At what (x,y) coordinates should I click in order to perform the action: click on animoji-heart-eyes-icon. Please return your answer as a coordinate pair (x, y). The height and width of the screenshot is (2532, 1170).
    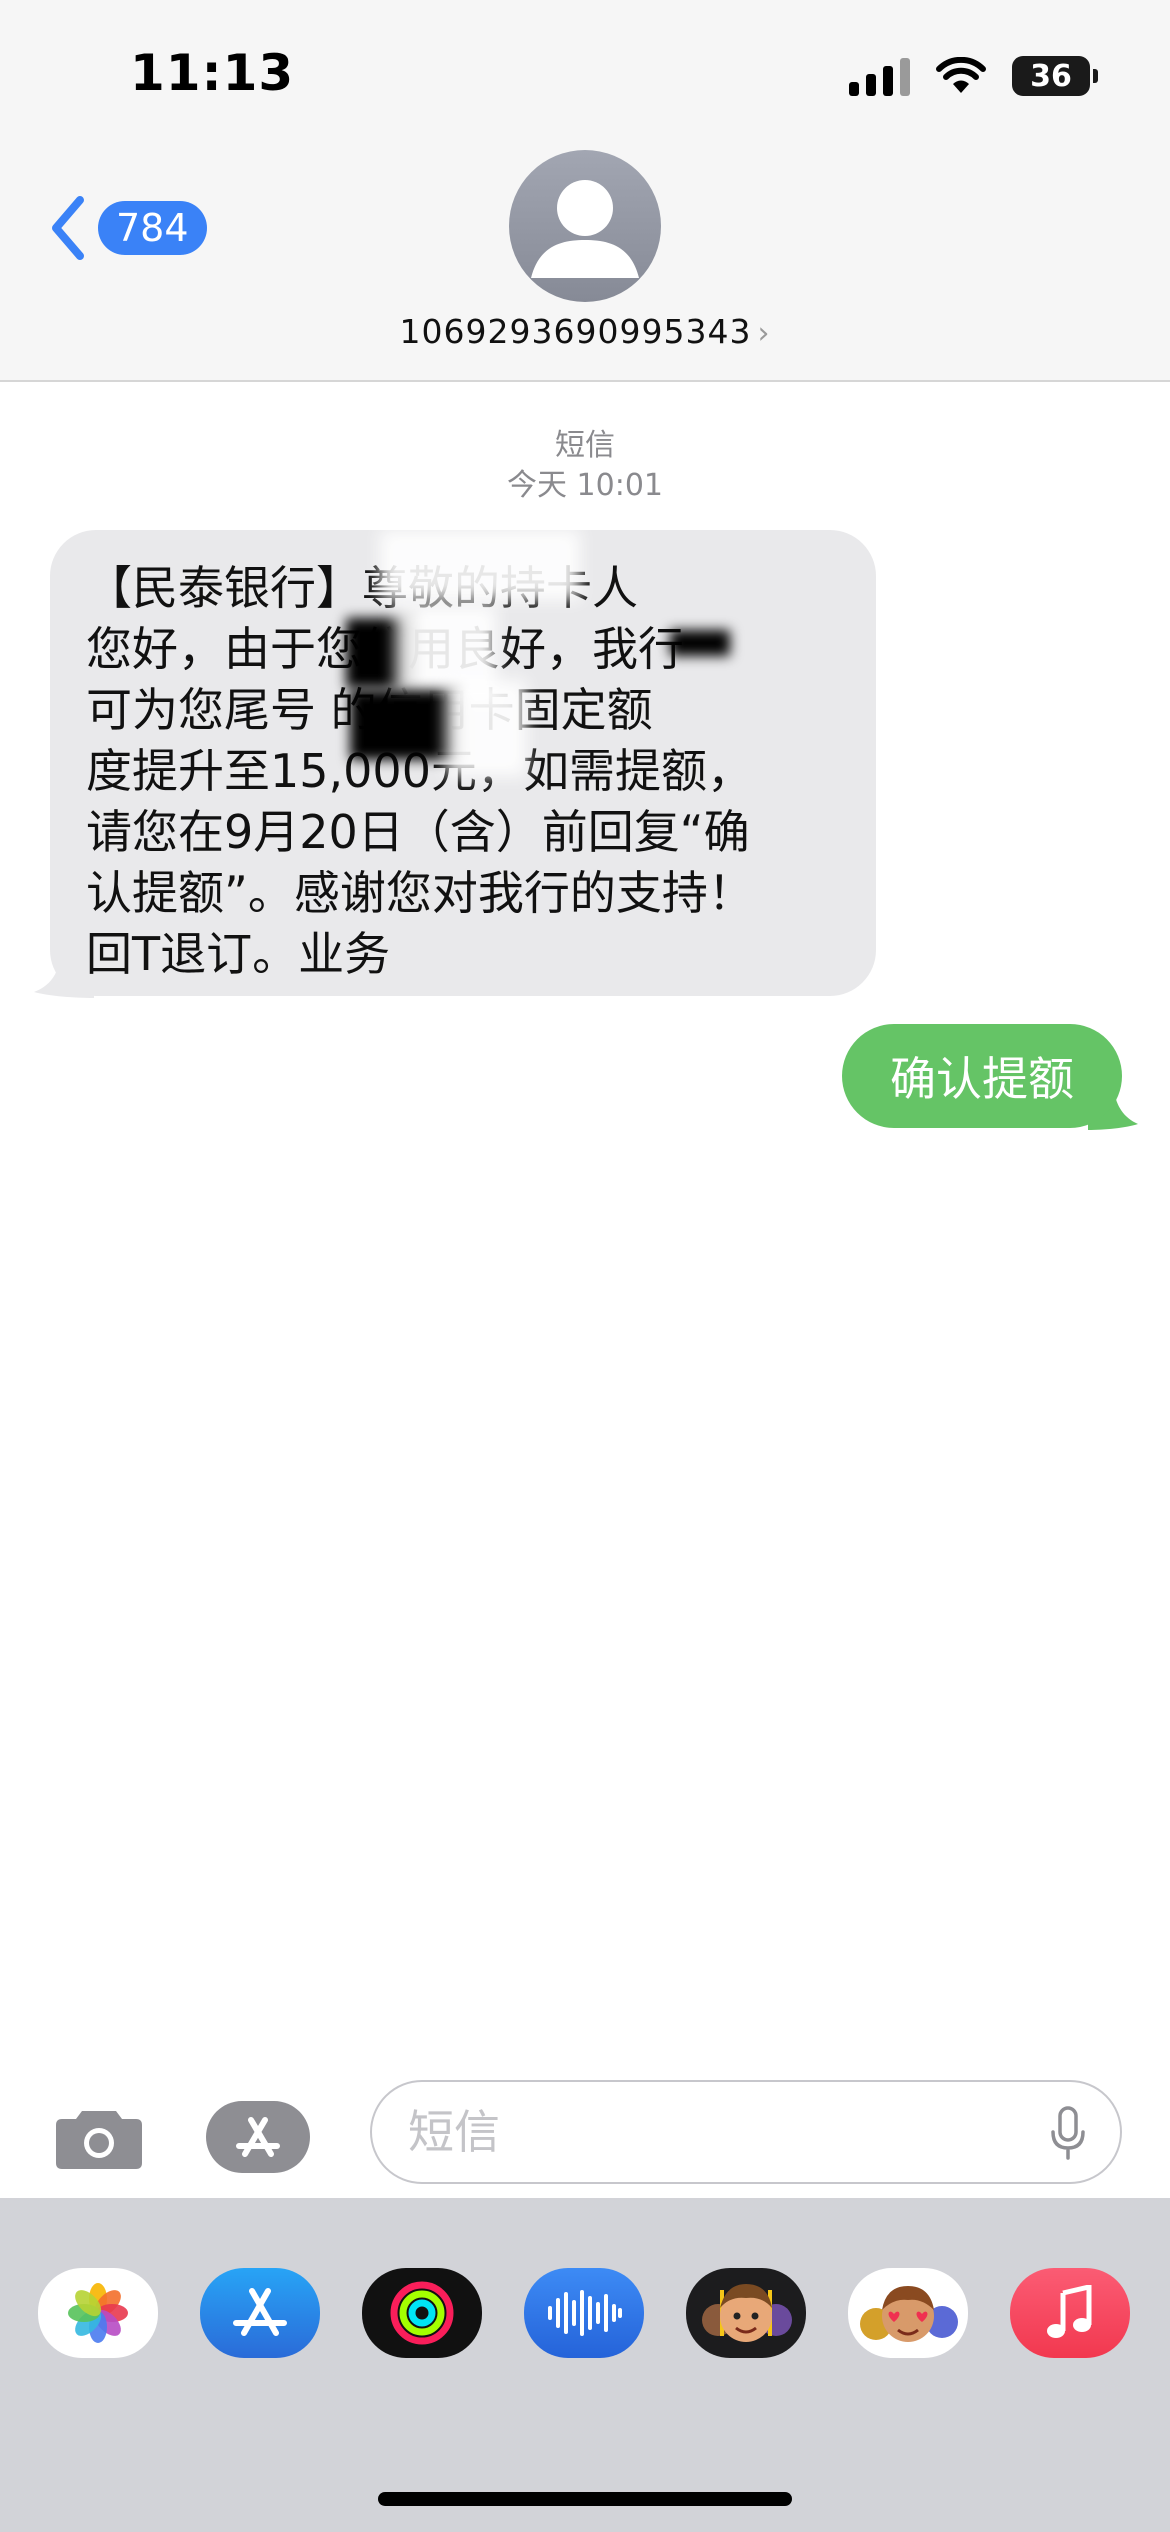
    Looking at the image, I should click on (909, 2314).